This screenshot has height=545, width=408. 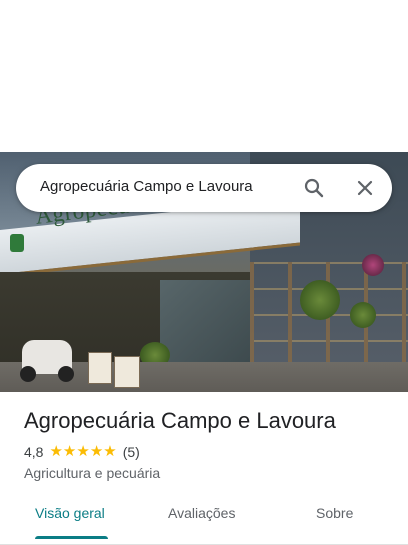 I want to click on rating-stars: ★ ★ ★ ★ ★, so click(x=82, y=452).